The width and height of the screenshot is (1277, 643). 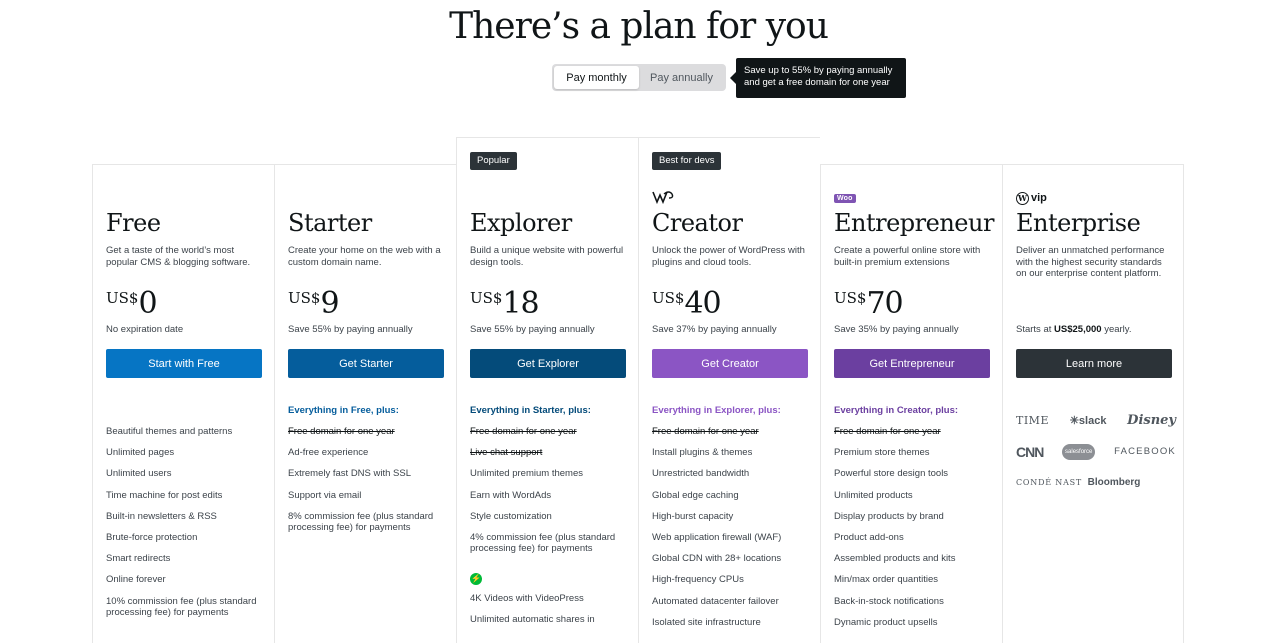 I want to click on price-note: Save 55% by paying annually, so click(x=350, y=329).